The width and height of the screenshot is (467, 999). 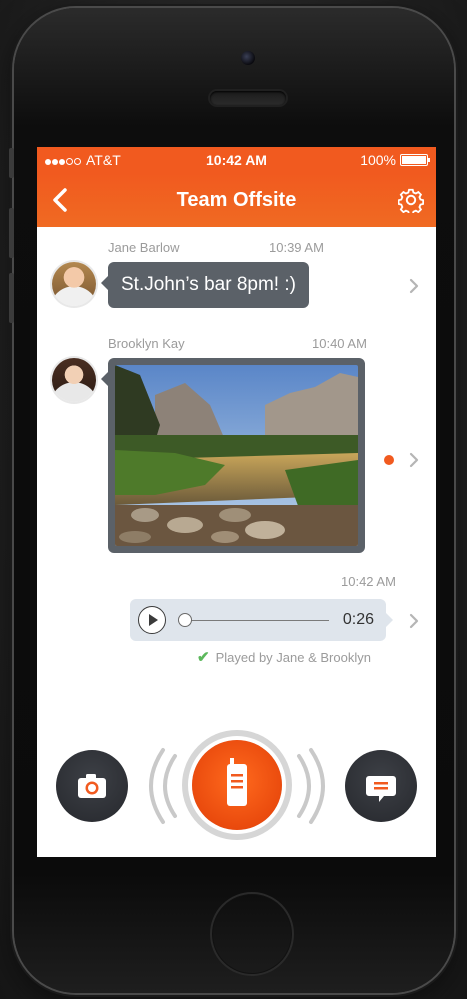 What do you see at coordinates (248, 58) in the screenshot?
I see `front-camera` at bounding box center [248, 58].